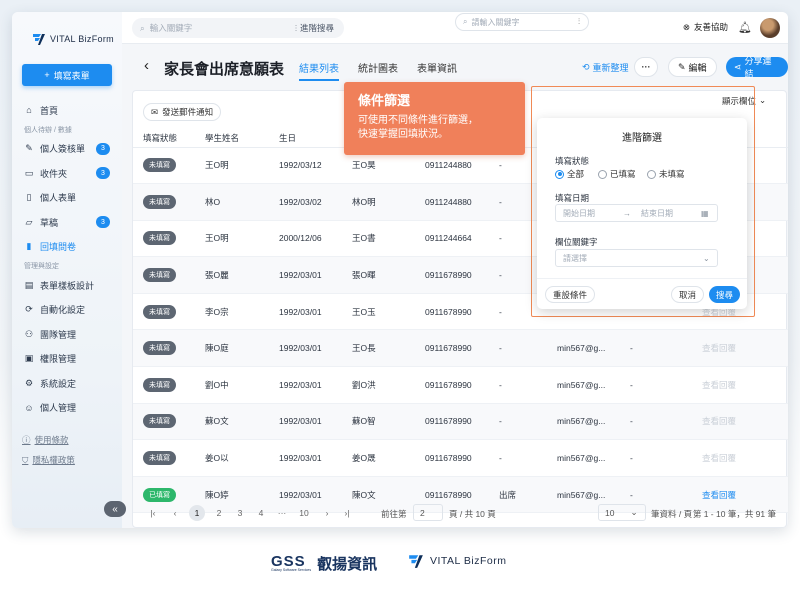 The image size is (800, 600). What do you see at coordinates (261, 513) in the screenshot?
I see `page-button: 4` at bounding box center [261, 513].